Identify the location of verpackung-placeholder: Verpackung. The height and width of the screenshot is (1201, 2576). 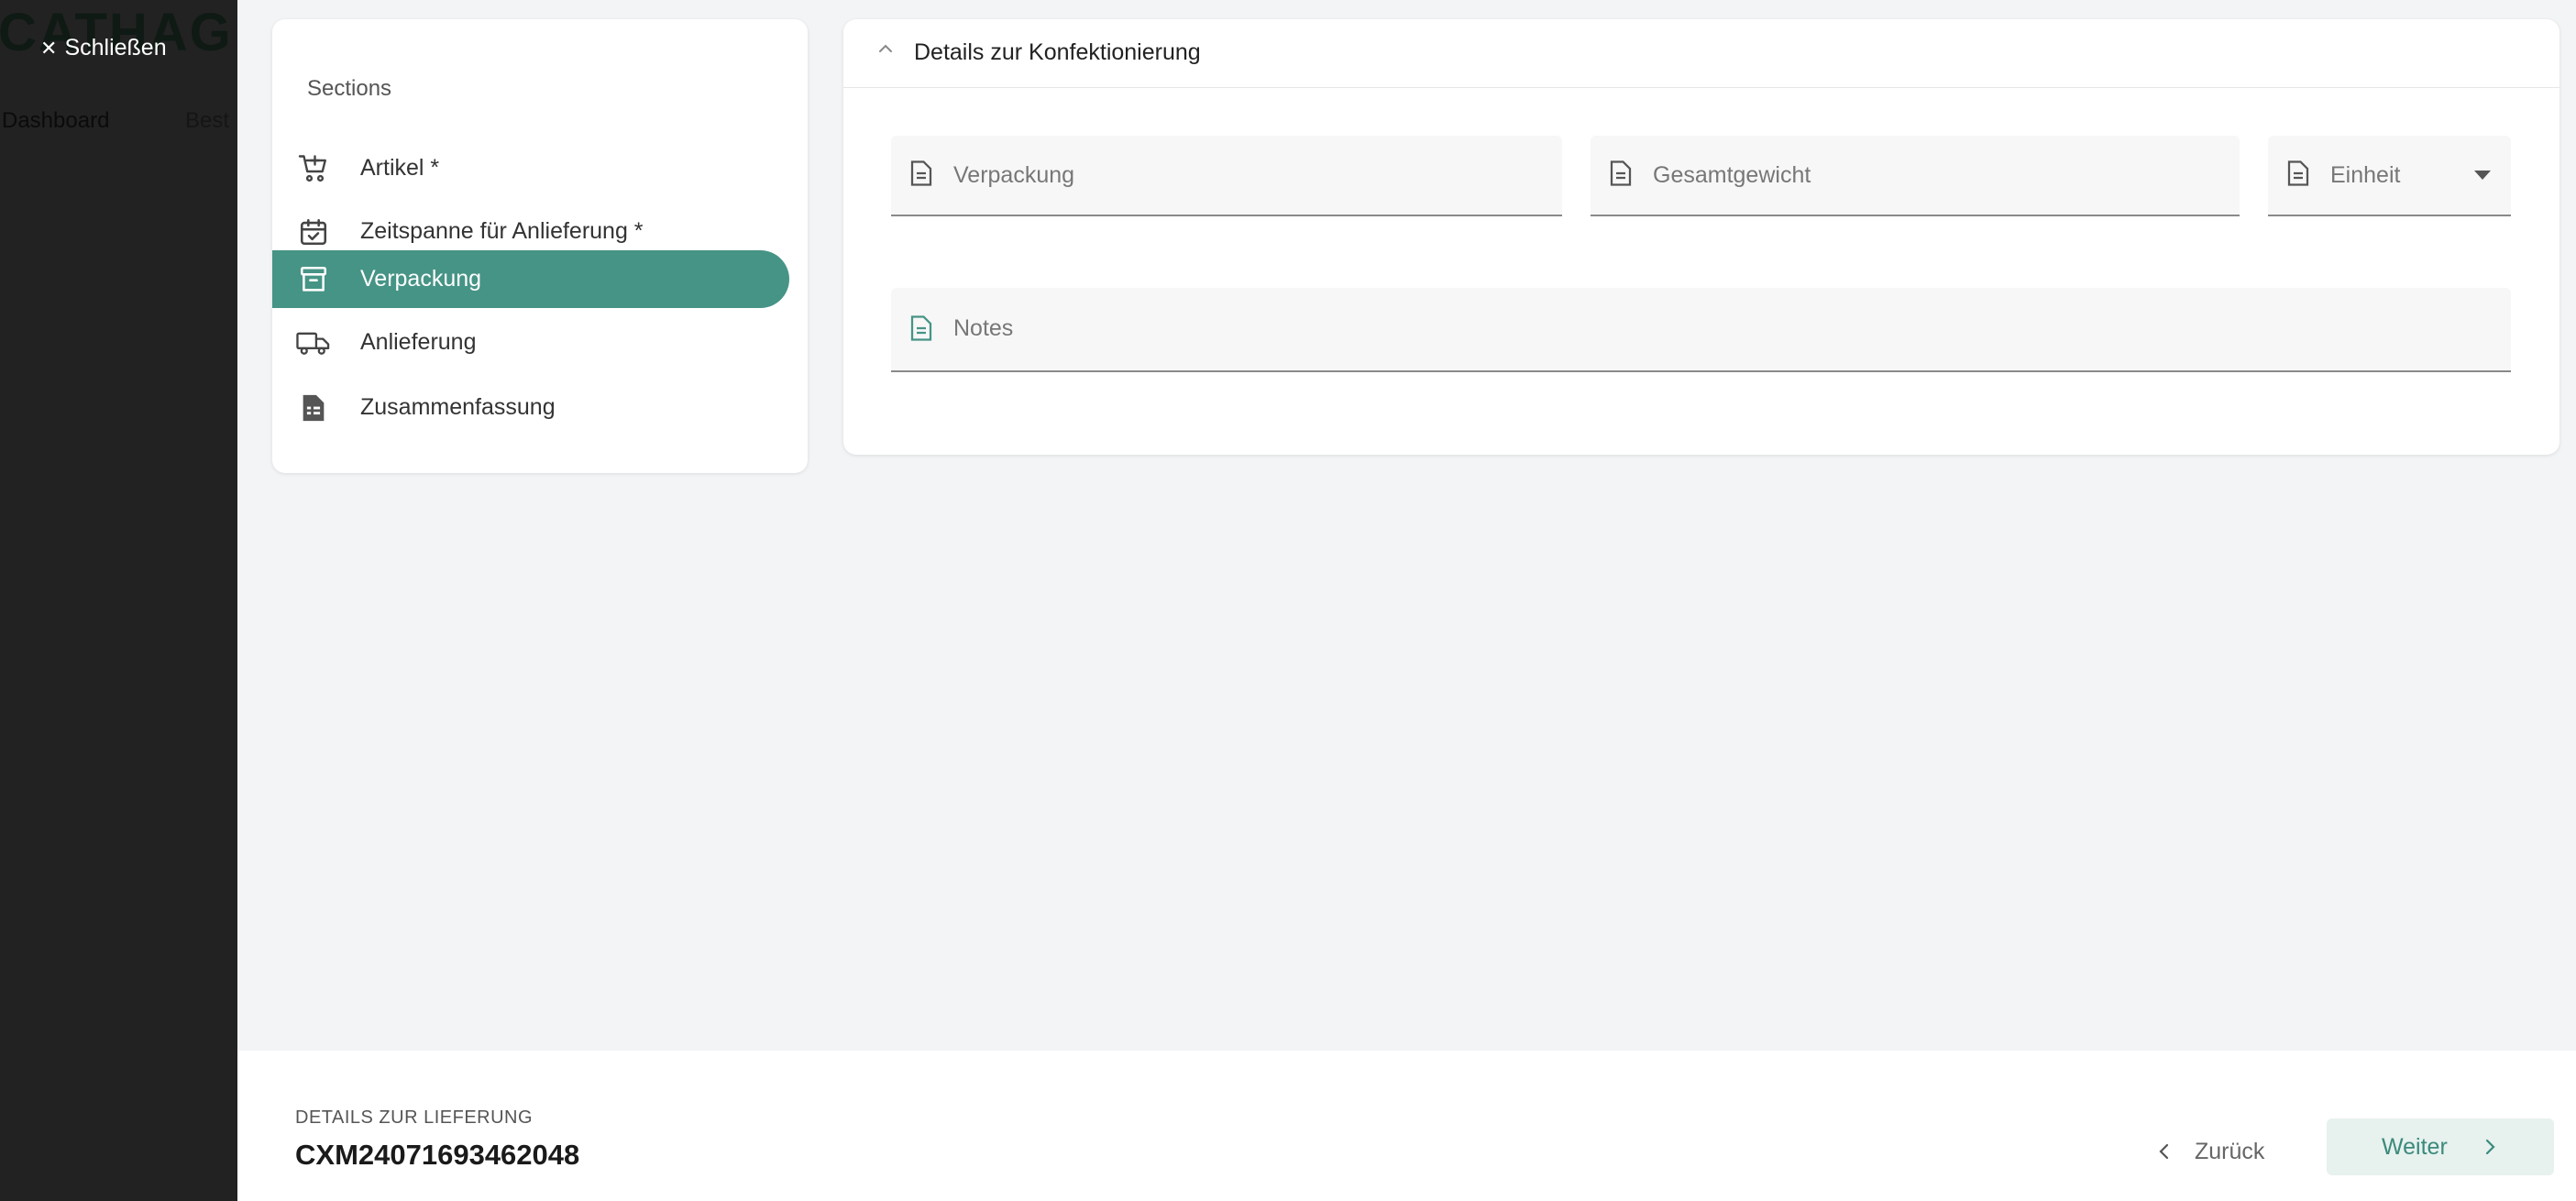
(1014, 175).